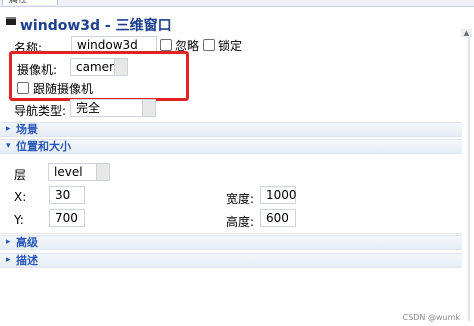 Image resolution: width=474 pixels, height=326 pixels. Describe the element at coordinates (96, 26) in the screenshot. I see `panel-title: window3d - 三维窗口` at that location.